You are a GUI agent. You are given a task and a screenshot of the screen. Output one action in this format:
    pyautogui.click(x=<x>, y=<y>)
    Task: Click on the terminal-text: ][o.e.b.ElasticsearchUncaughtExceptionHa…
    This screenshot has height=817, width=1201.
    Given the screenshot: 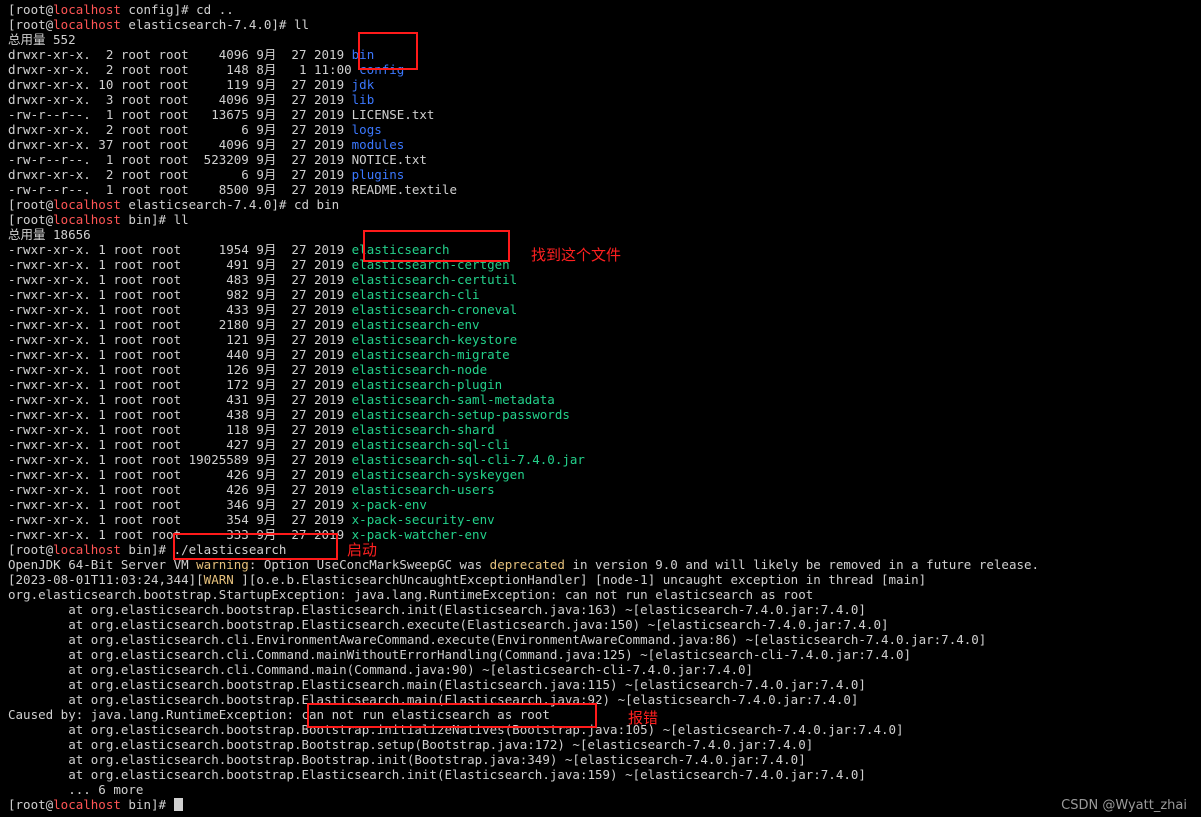 What is the action you would take?
    pyautogui.click(x=580, y=579)
    